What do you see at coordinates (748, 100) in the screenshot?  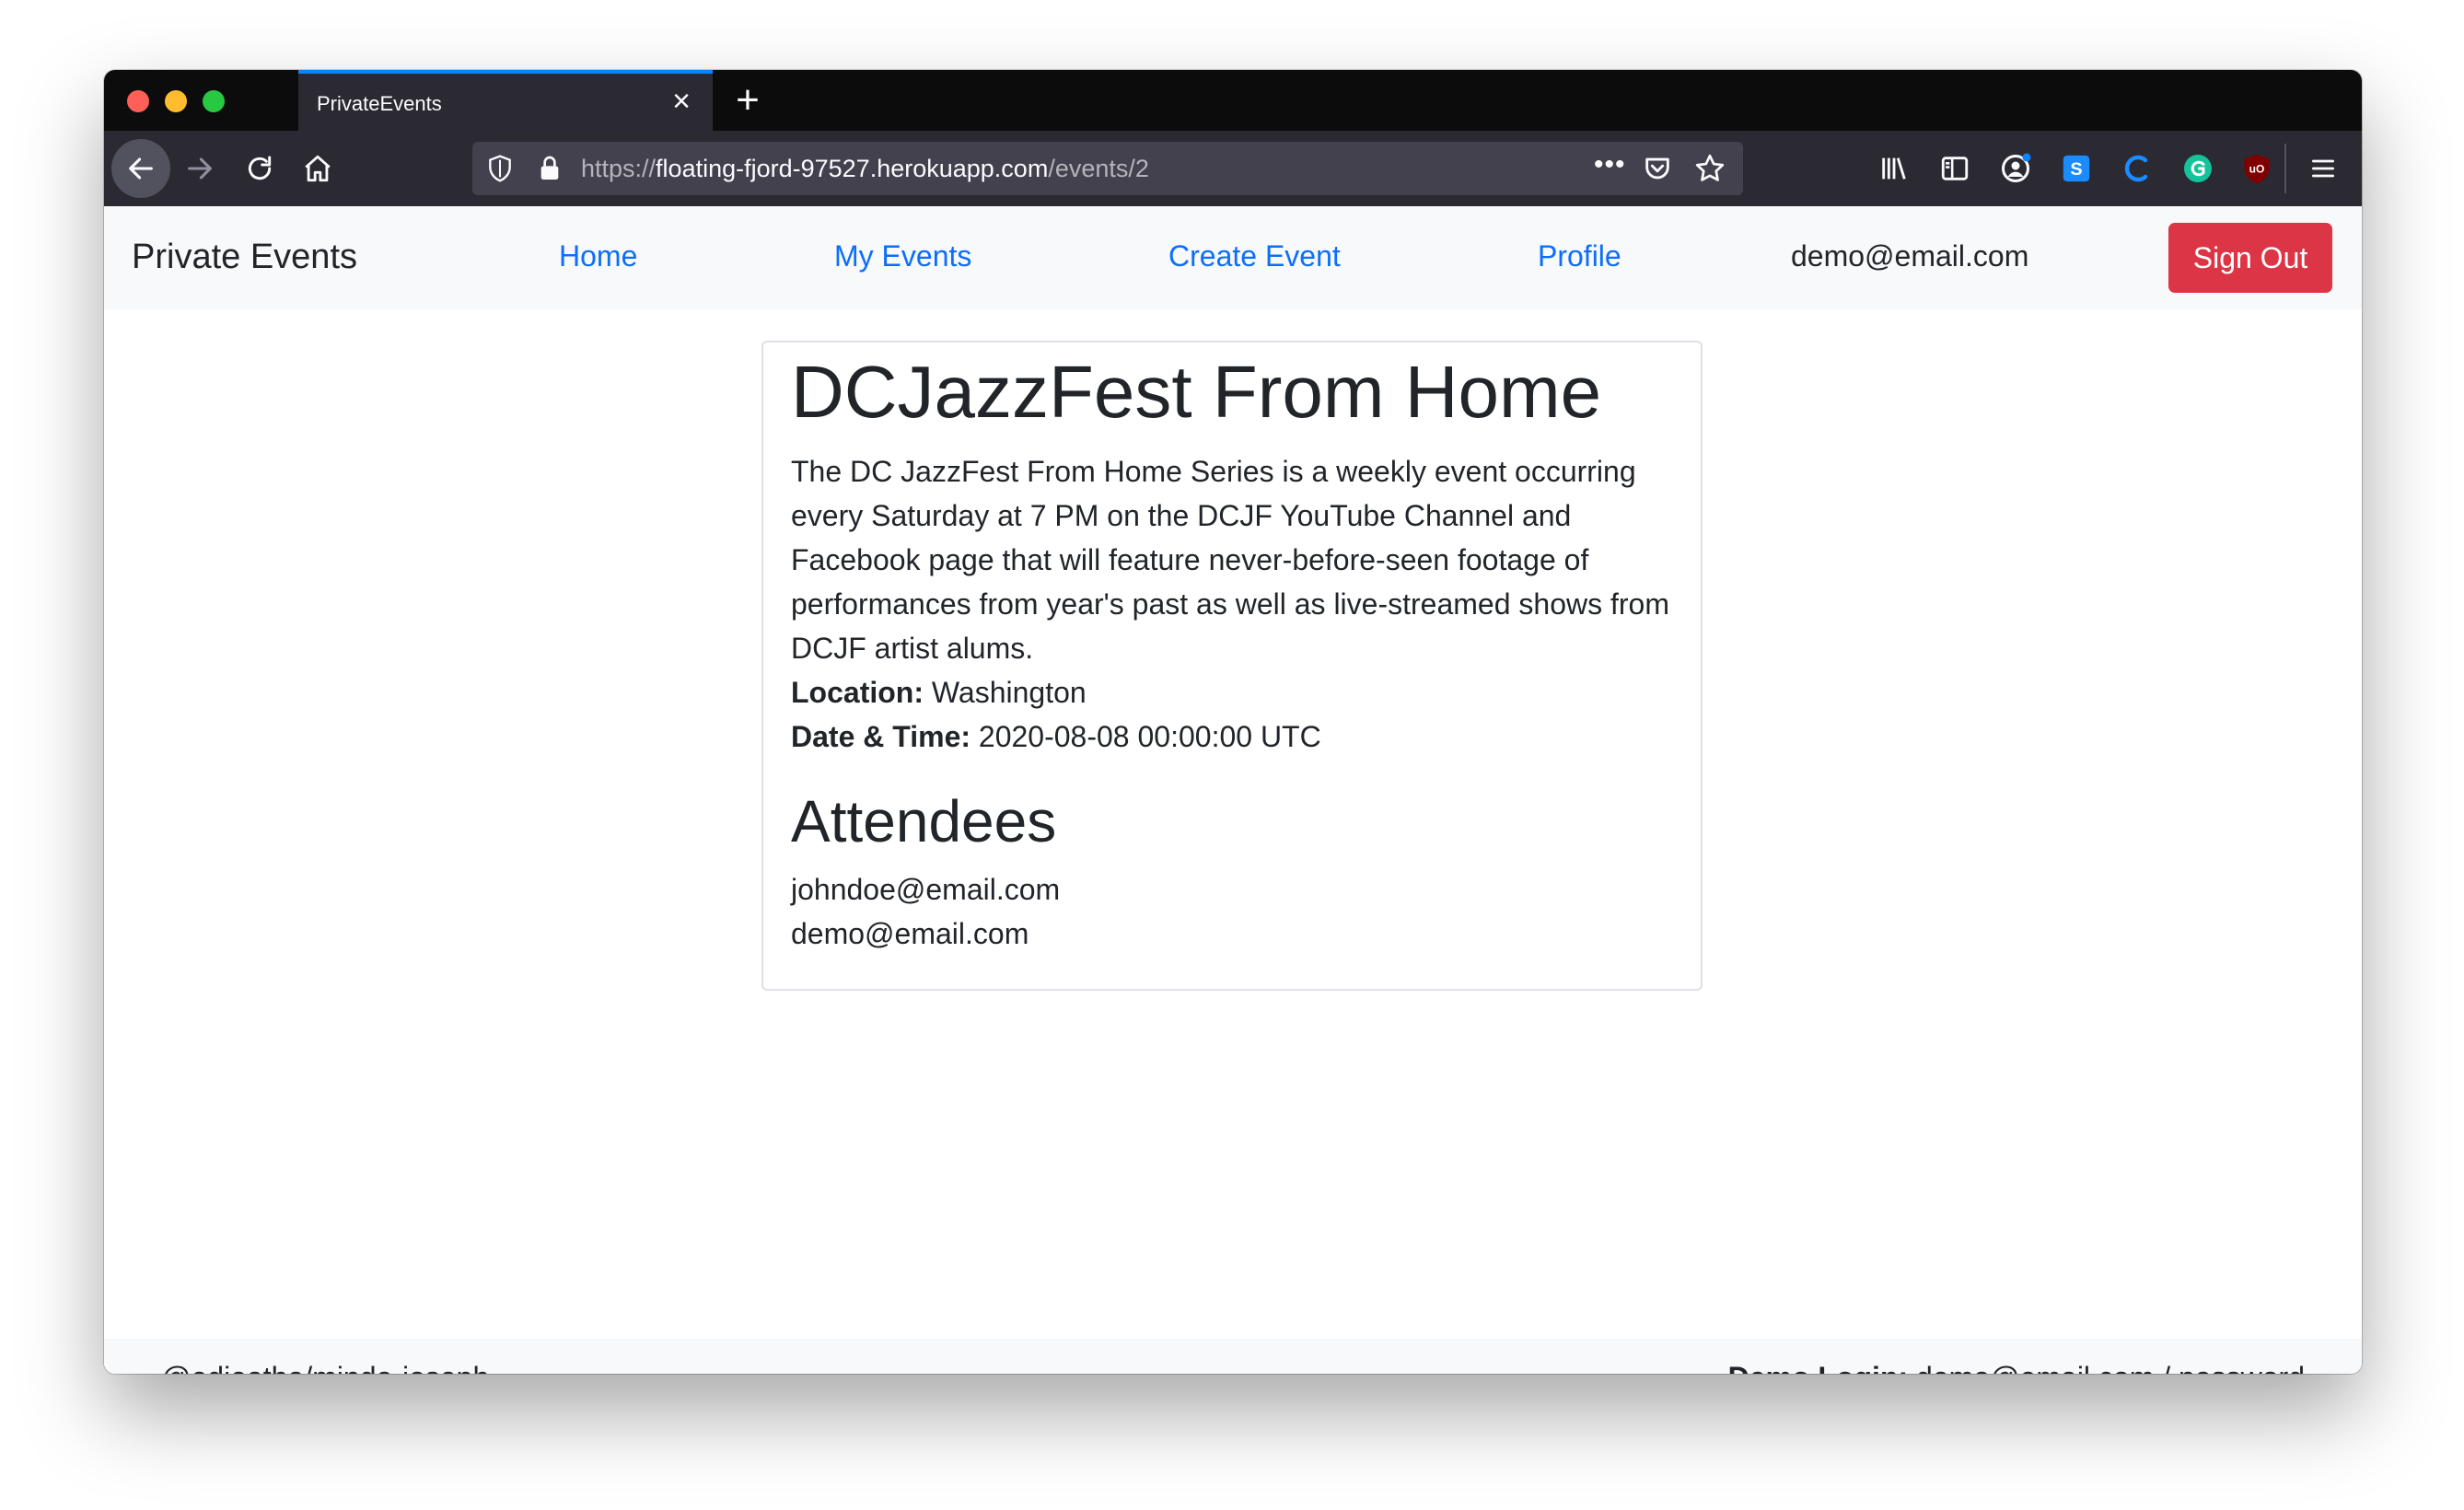 I see `new-tab-icon: +` at bounding box center [748, 100].